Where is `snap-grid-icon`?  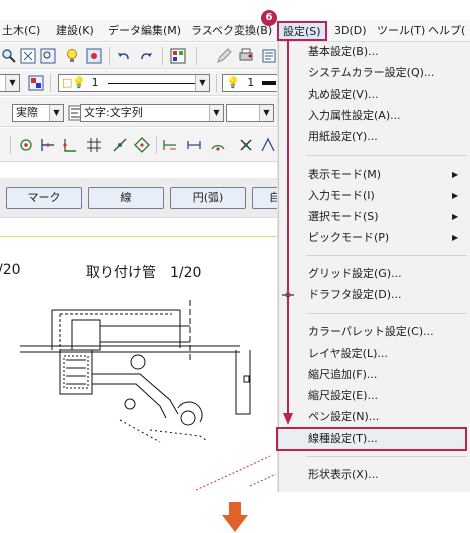
snap-grid-icon is located at coordinates (94, 145).